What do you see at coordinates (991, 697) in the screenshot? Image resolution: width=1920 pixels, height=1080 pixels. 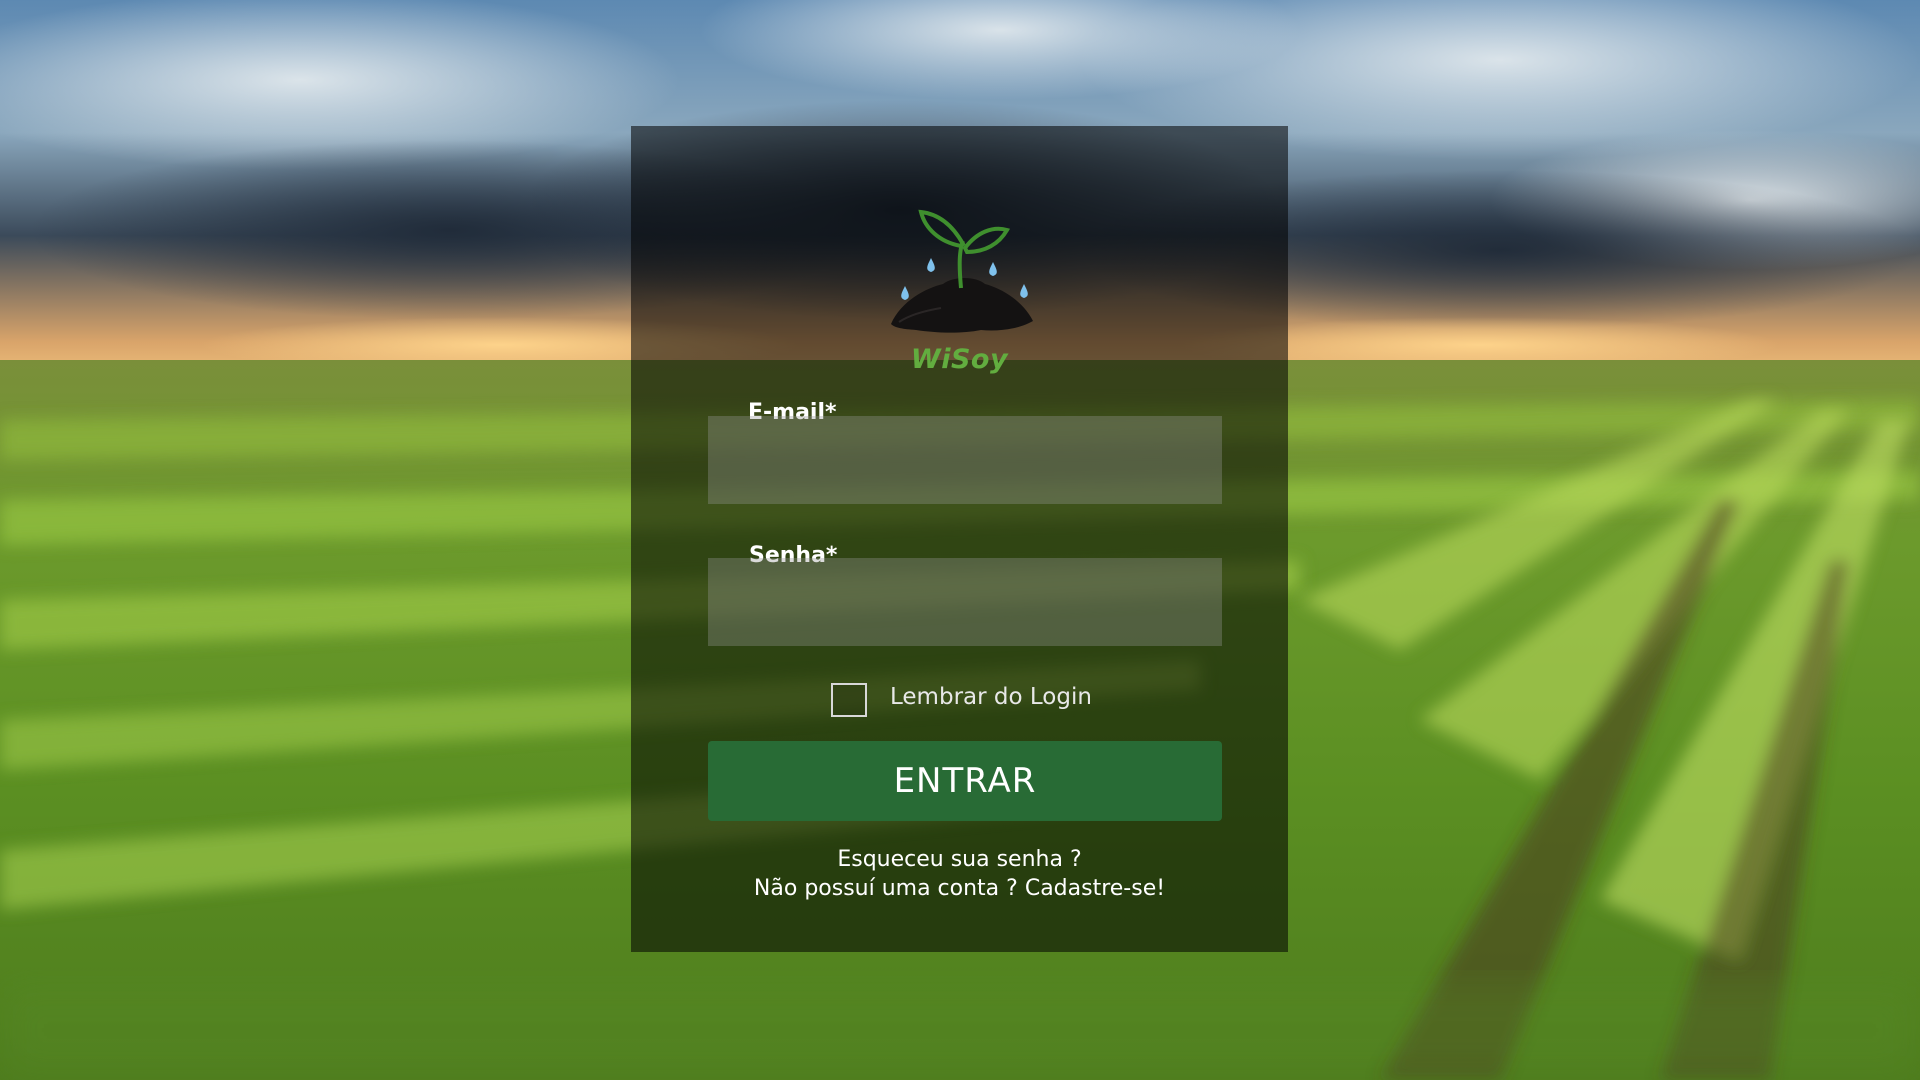 I see `remember-label: Lembrar do Login` at bounding box center [991, 697].